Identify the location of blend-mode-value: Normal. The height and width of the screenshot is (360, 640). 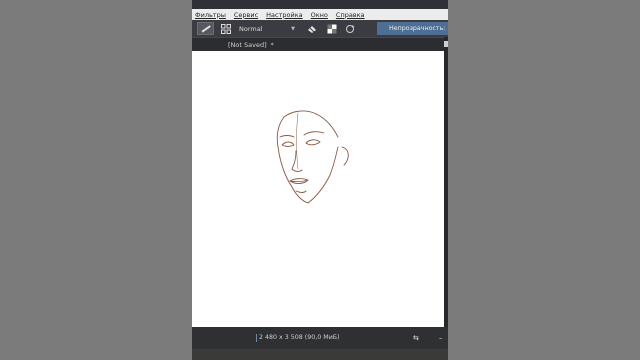
(251, 28).